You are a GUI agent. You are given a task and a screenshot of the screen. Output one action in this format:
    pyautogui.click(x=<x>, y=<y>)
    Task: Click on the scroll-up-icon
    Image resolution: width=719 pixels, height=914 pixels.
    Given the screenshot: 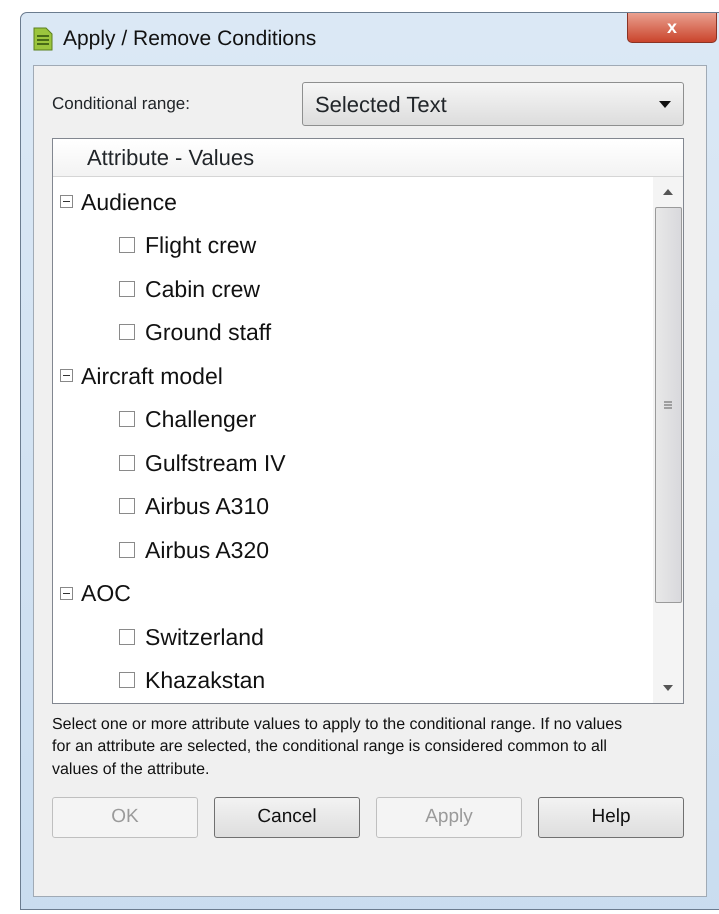 What is the action you would take?
    pyautogui.click(x=668, y=192)
    